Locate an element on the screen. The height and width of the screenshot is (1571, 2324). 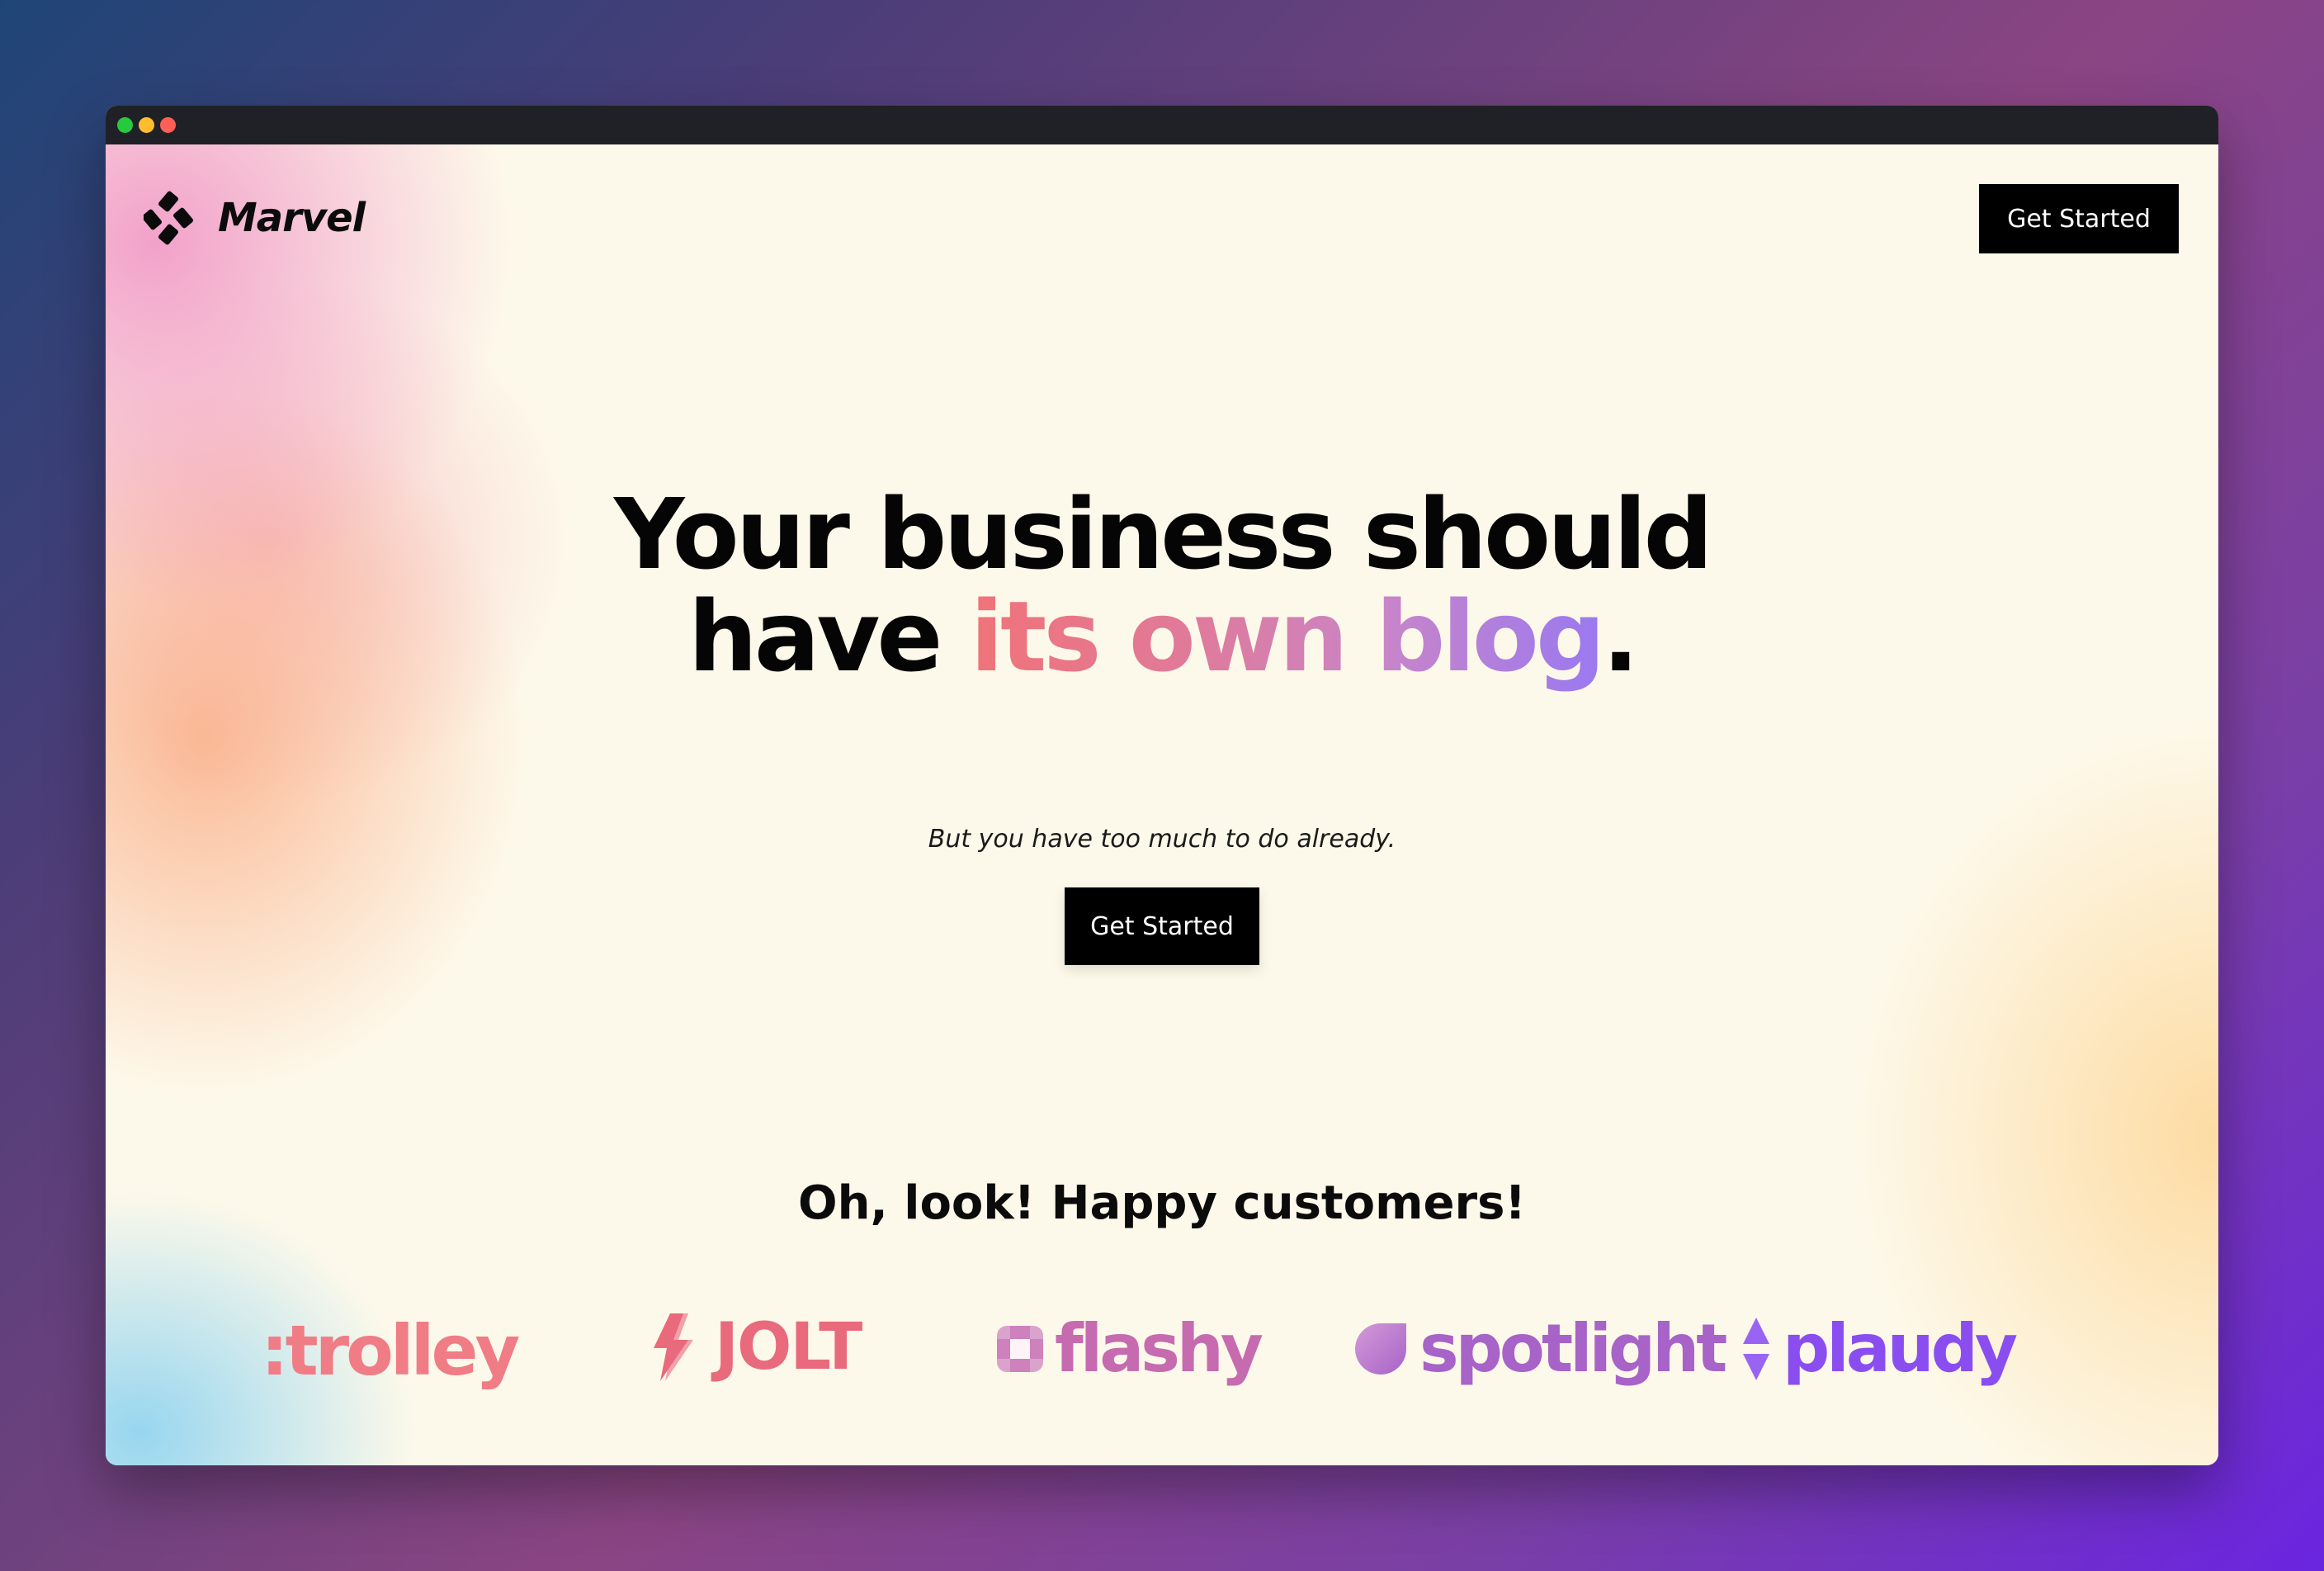
window-minimize-button is located at coordinates (147, 125).